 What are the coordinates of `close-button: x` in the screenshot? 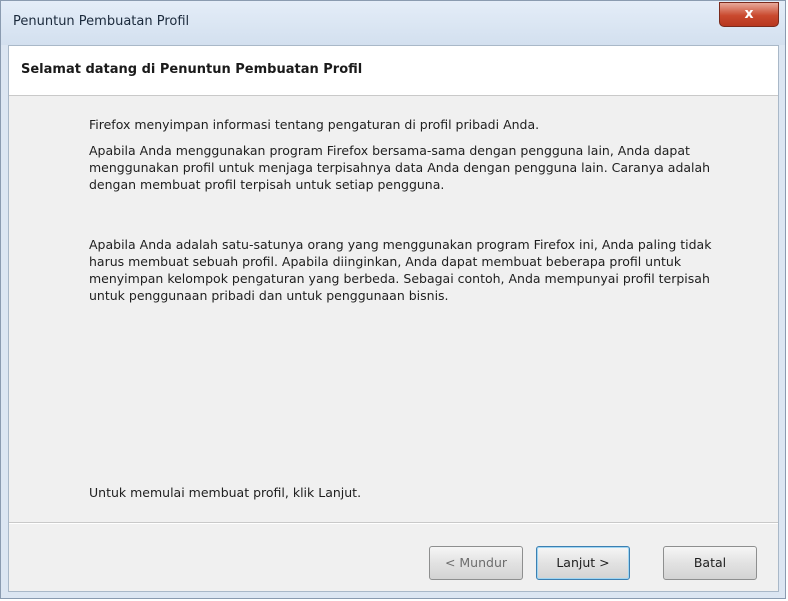 It's located at (749, 14).